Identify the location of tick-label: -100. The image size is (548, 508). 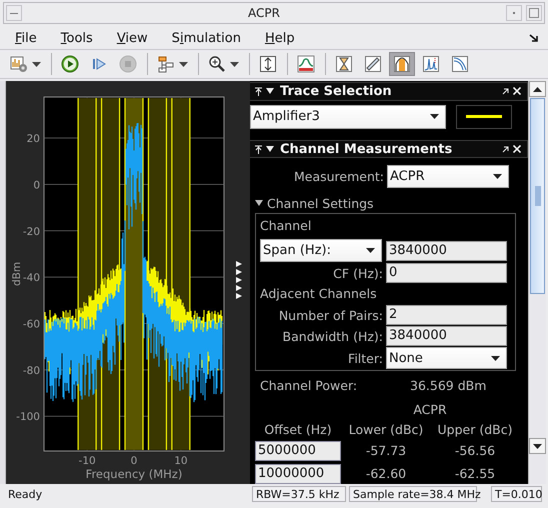
(28, 417).